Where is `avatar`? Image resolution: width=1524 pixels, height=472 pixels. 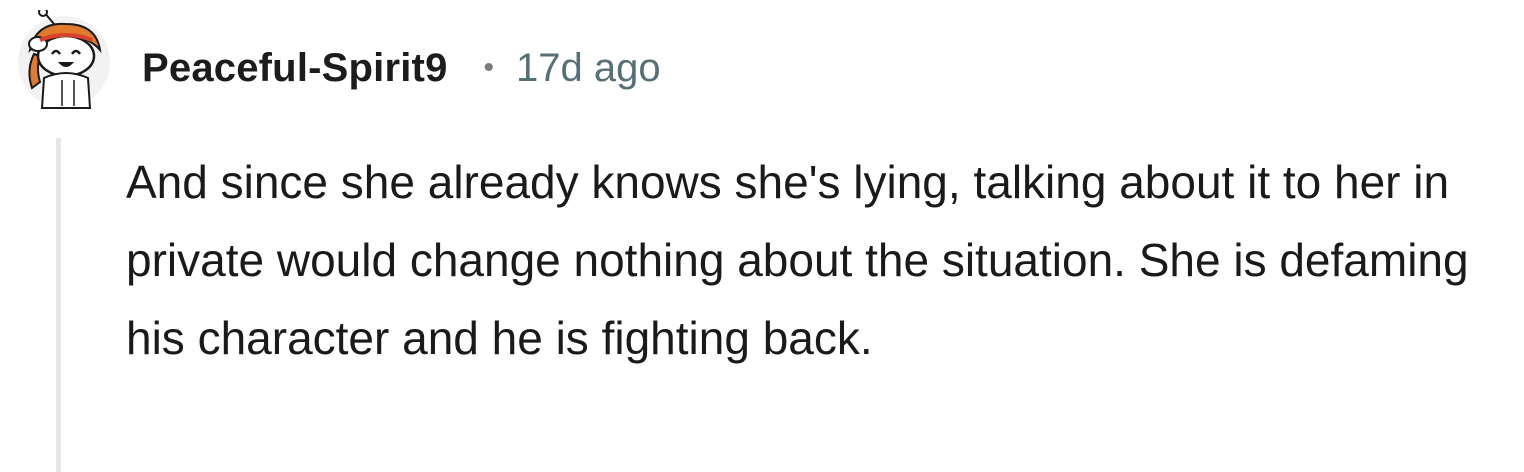
avatar is located at coordinates (64, 58).